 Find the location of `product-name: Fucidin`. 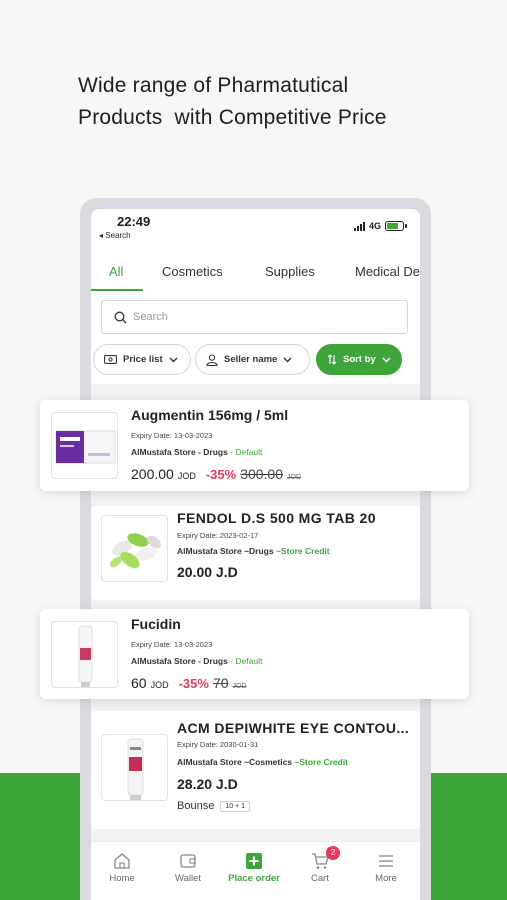

product-name: Fucidin is located at coordinates (156, 624).